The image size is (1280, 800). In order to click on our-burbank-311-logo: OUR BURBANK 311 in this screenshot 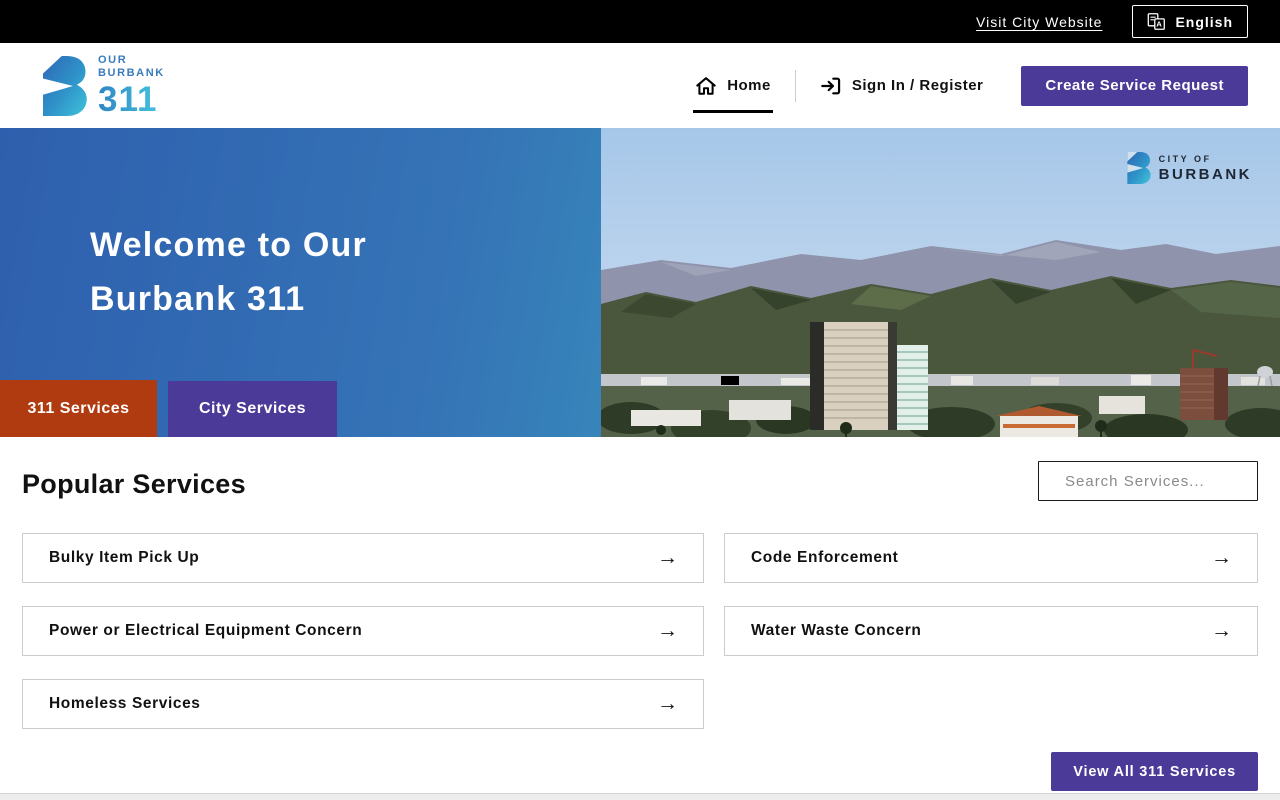, I will do `click(100, 85)`.